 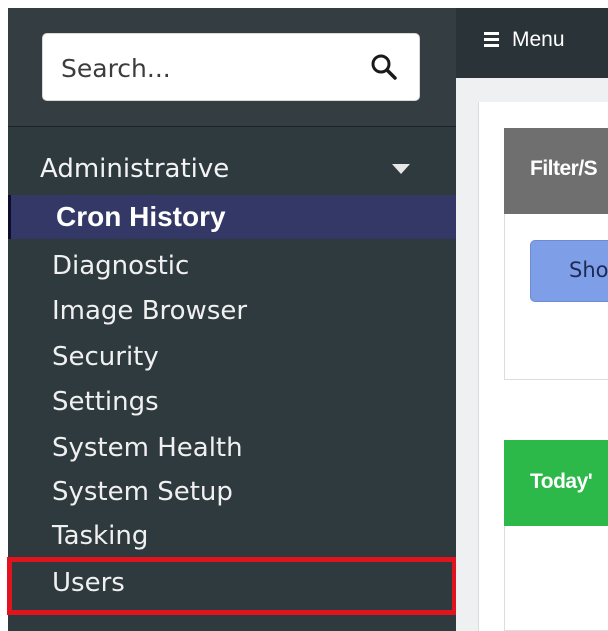 I want to click on sidebar-item-diagnostic: Diagnostic, so click(x=232, y=268).